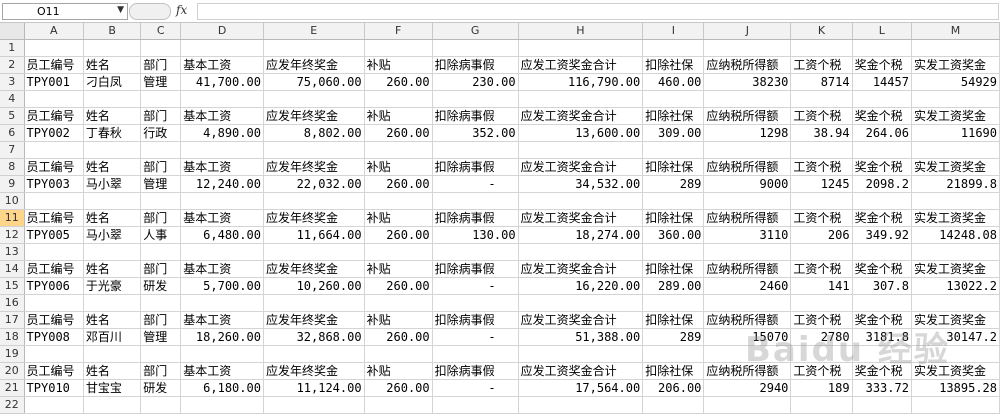 The width and height of the screenshot is (1000, 414). I want to click on cell-f20: 补贴, so click(398, 371).